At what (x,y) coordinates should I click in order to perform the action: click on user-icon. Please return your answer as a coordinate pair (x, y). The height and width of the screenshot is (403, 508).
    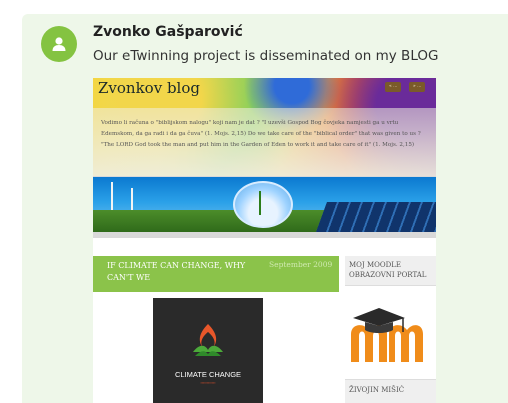
    Looking at the image, I should click on (59, 44).